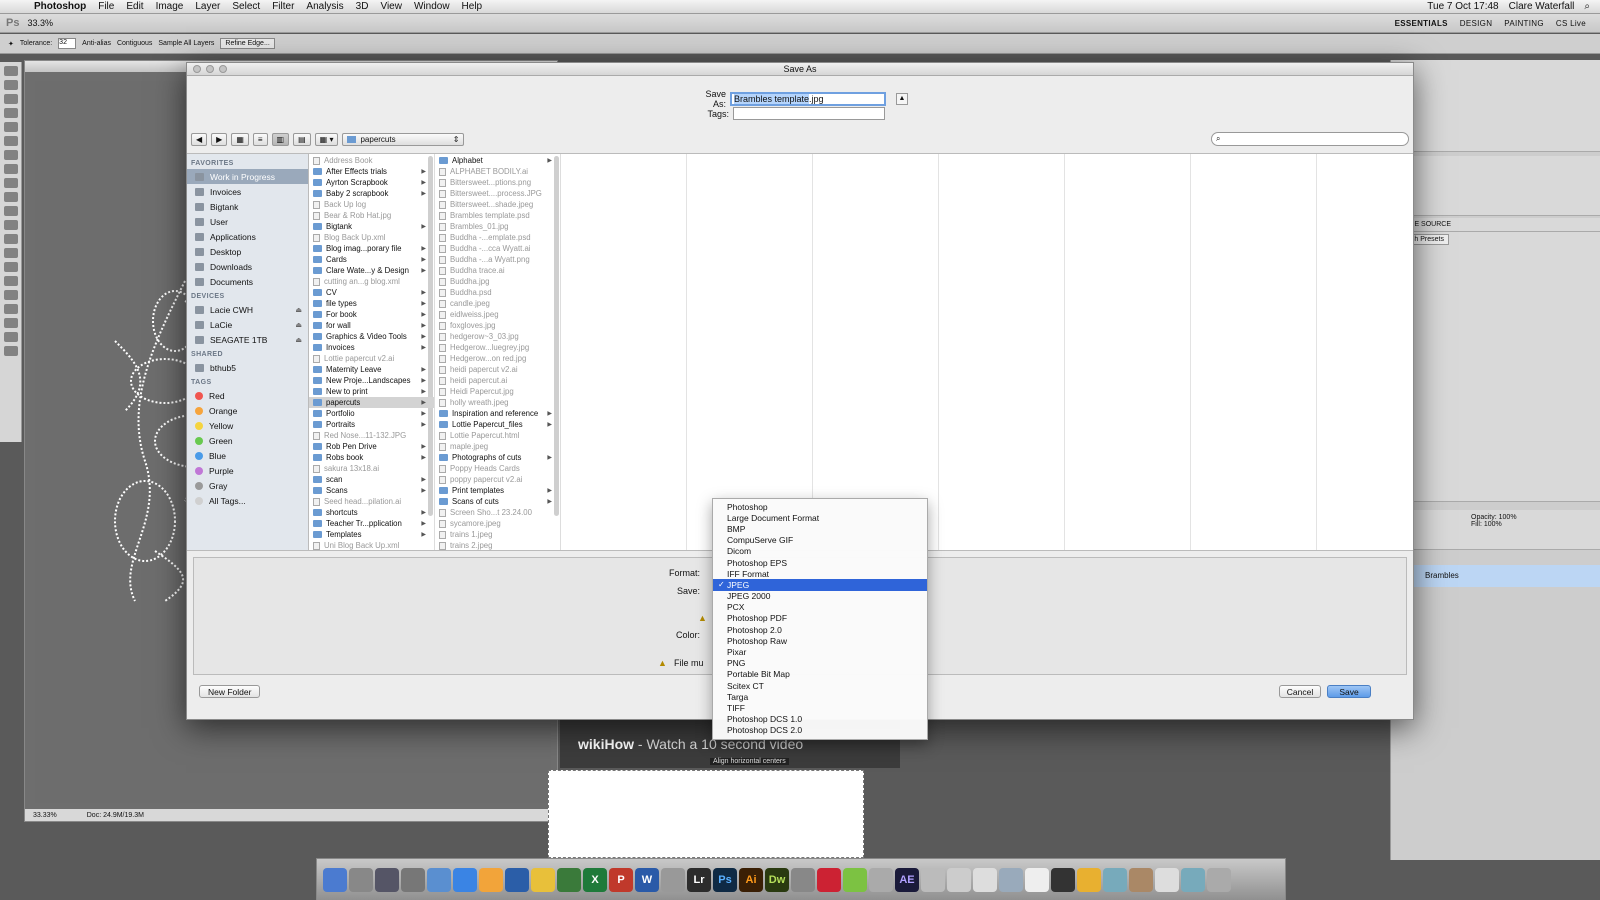 This screenshot has height=900, width=1600. I want to click on folder-row: for wall ▶, so click(371, 325).